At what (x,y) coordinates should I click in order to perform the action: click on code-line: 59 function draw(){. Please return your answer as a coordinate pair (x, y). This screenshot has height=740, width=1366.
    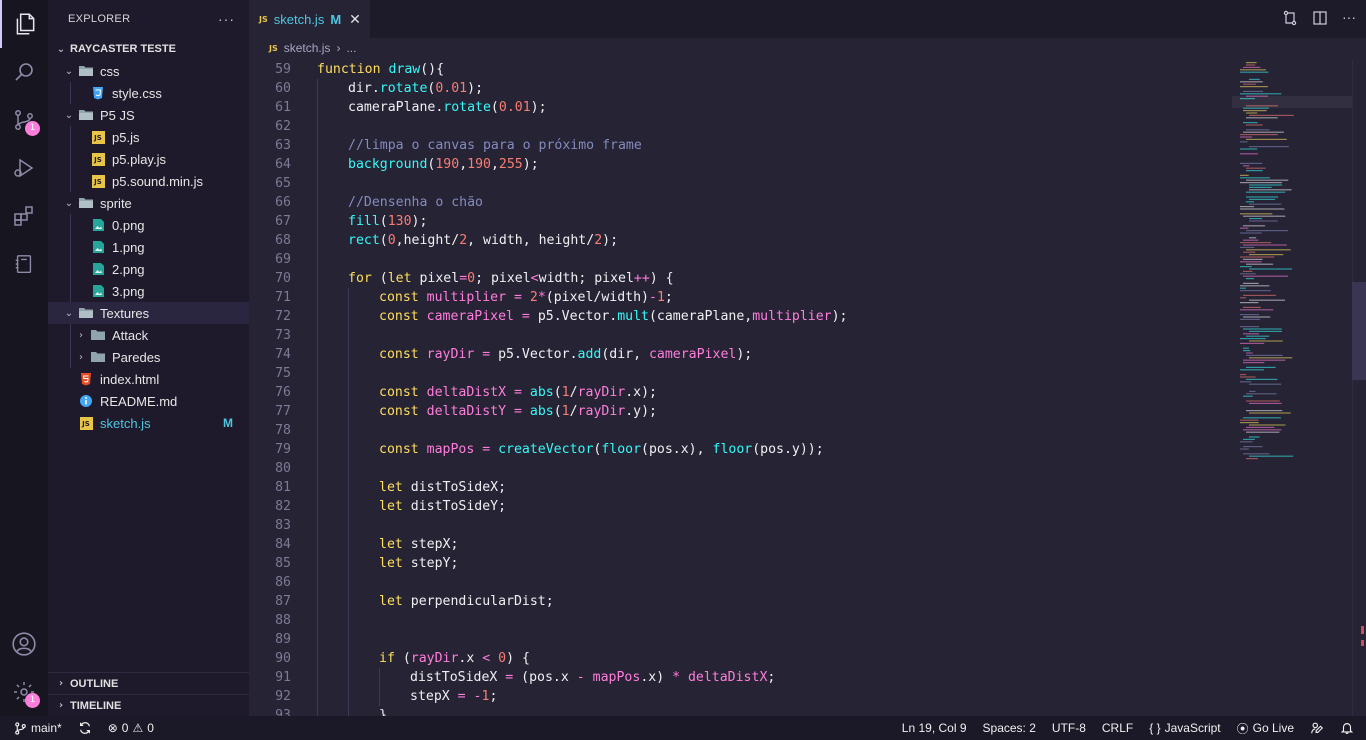
    Looking at the image, I should click on (739, 69).